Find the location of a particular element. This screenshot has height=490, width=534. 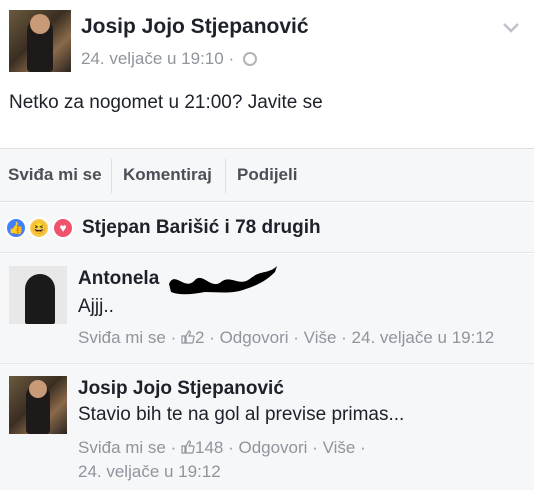

like-button: Sviđa mi se is located at coordinates (55, 175).